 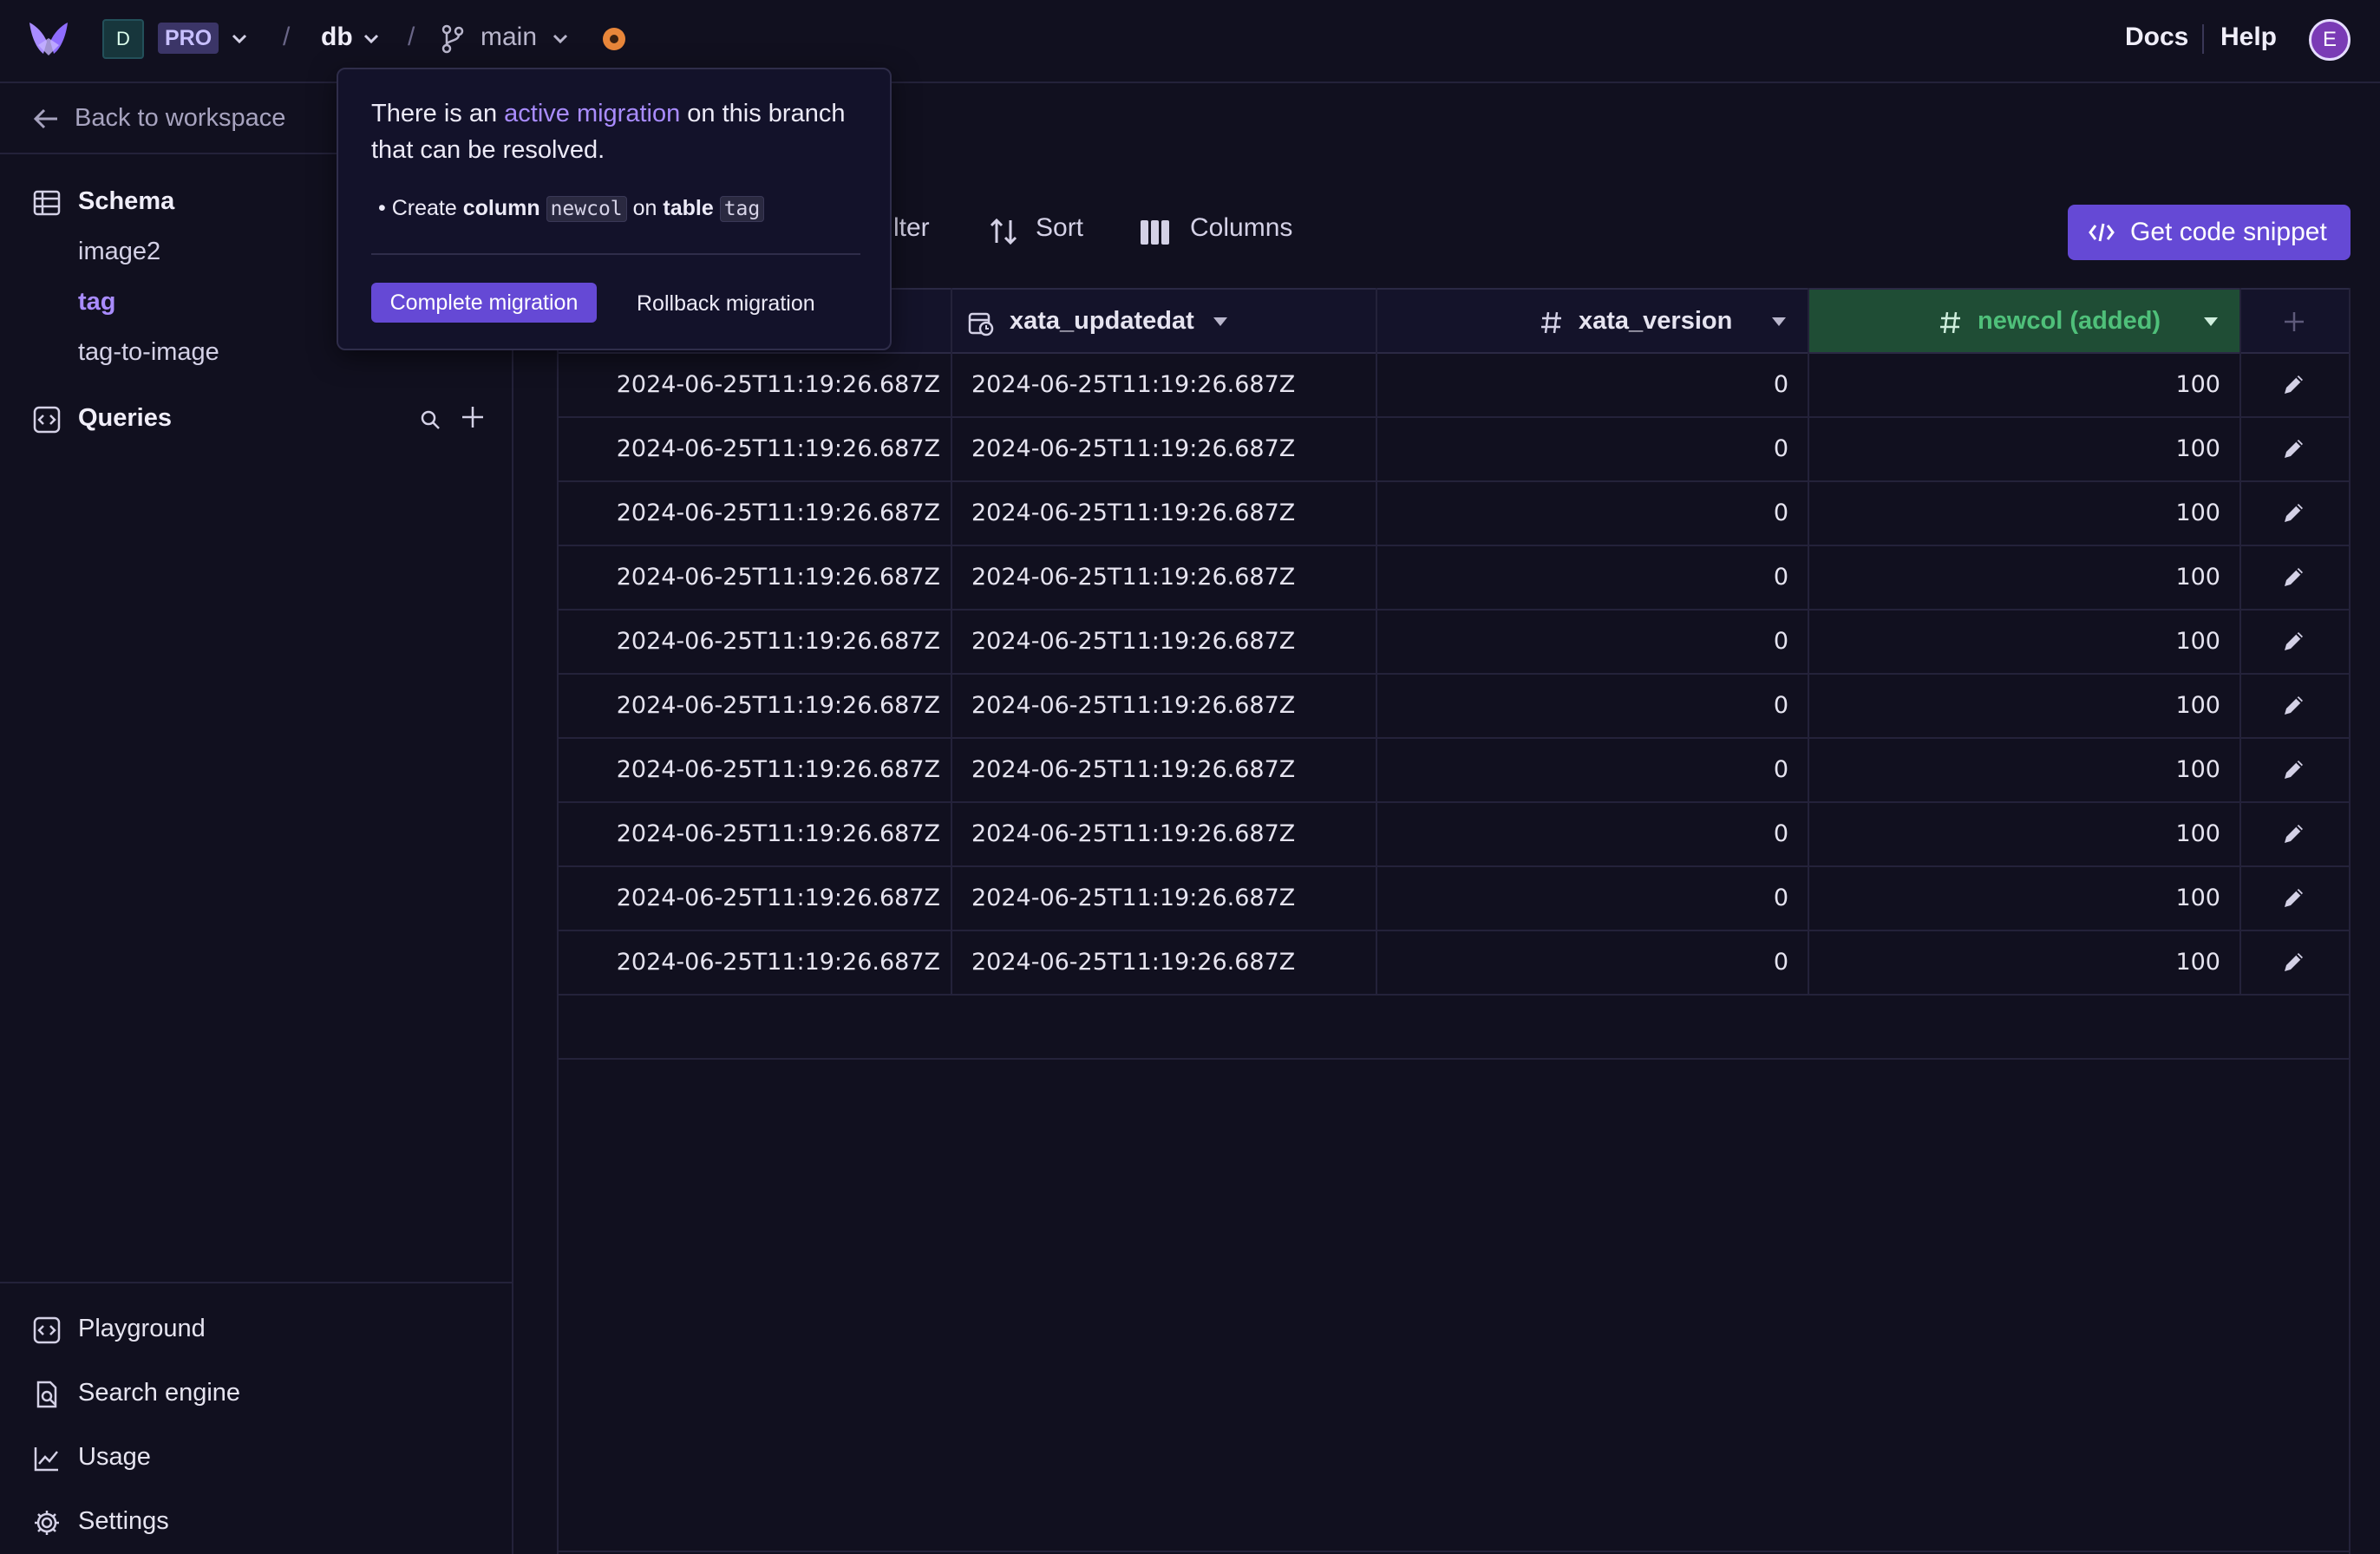 What do you see at coordinates (123, 39) in the screenshot?
I see `workspace-avatar: D` at bounding box center [123, 39].